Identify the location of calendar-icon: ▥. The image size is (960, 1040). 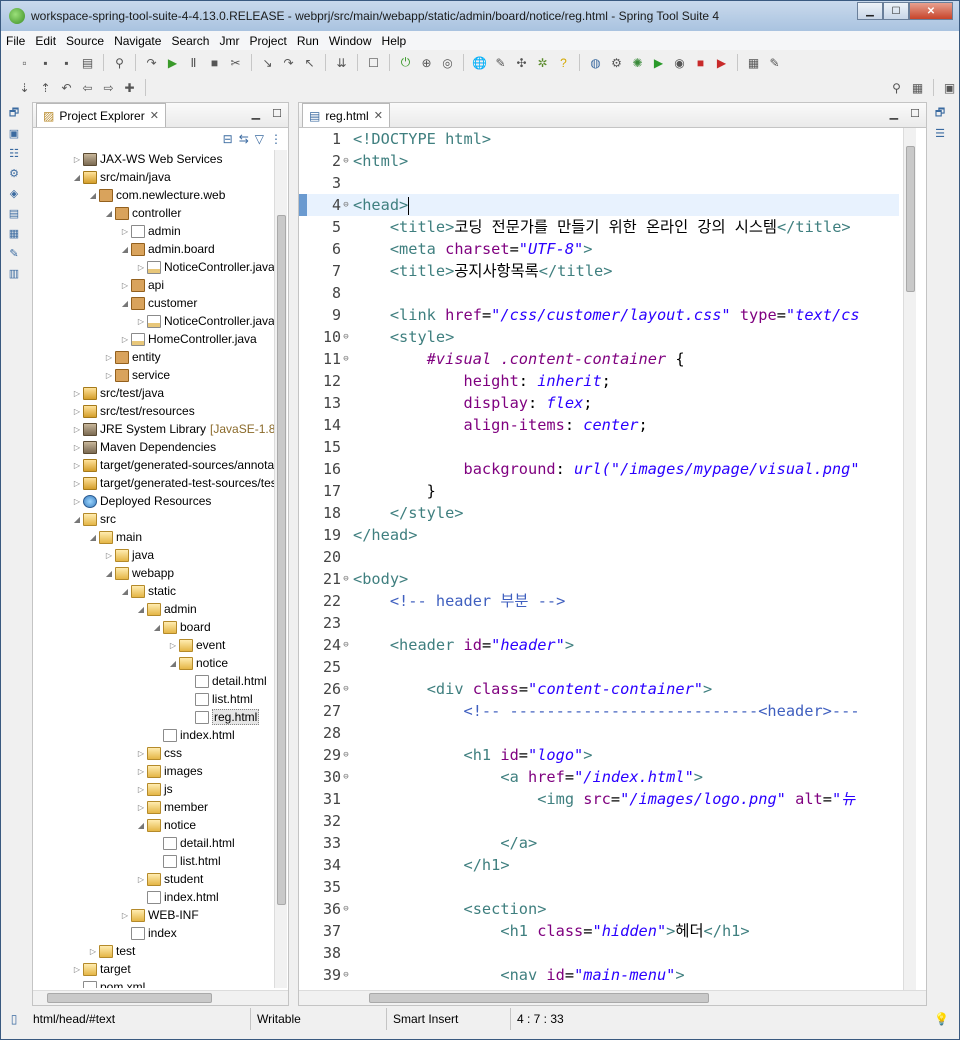
(14, 273).